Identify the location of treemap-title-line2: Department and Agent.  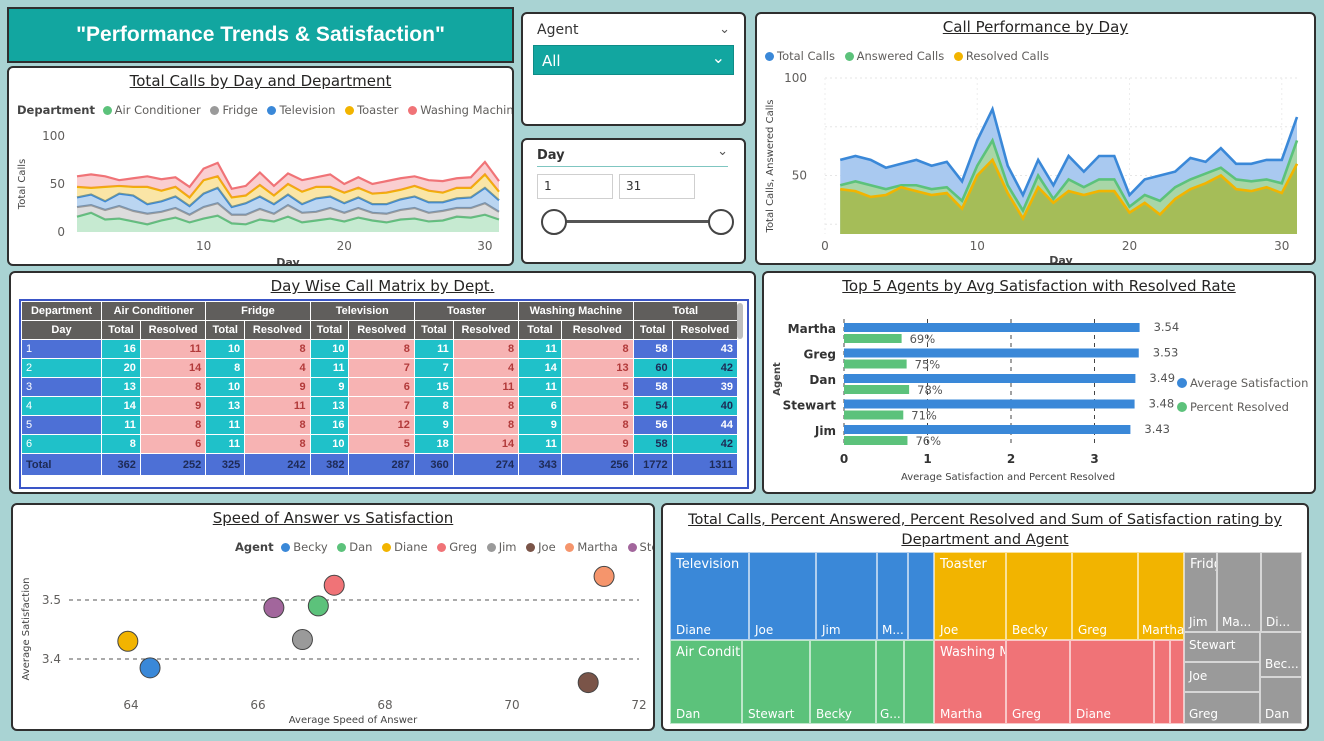
(985, 540).